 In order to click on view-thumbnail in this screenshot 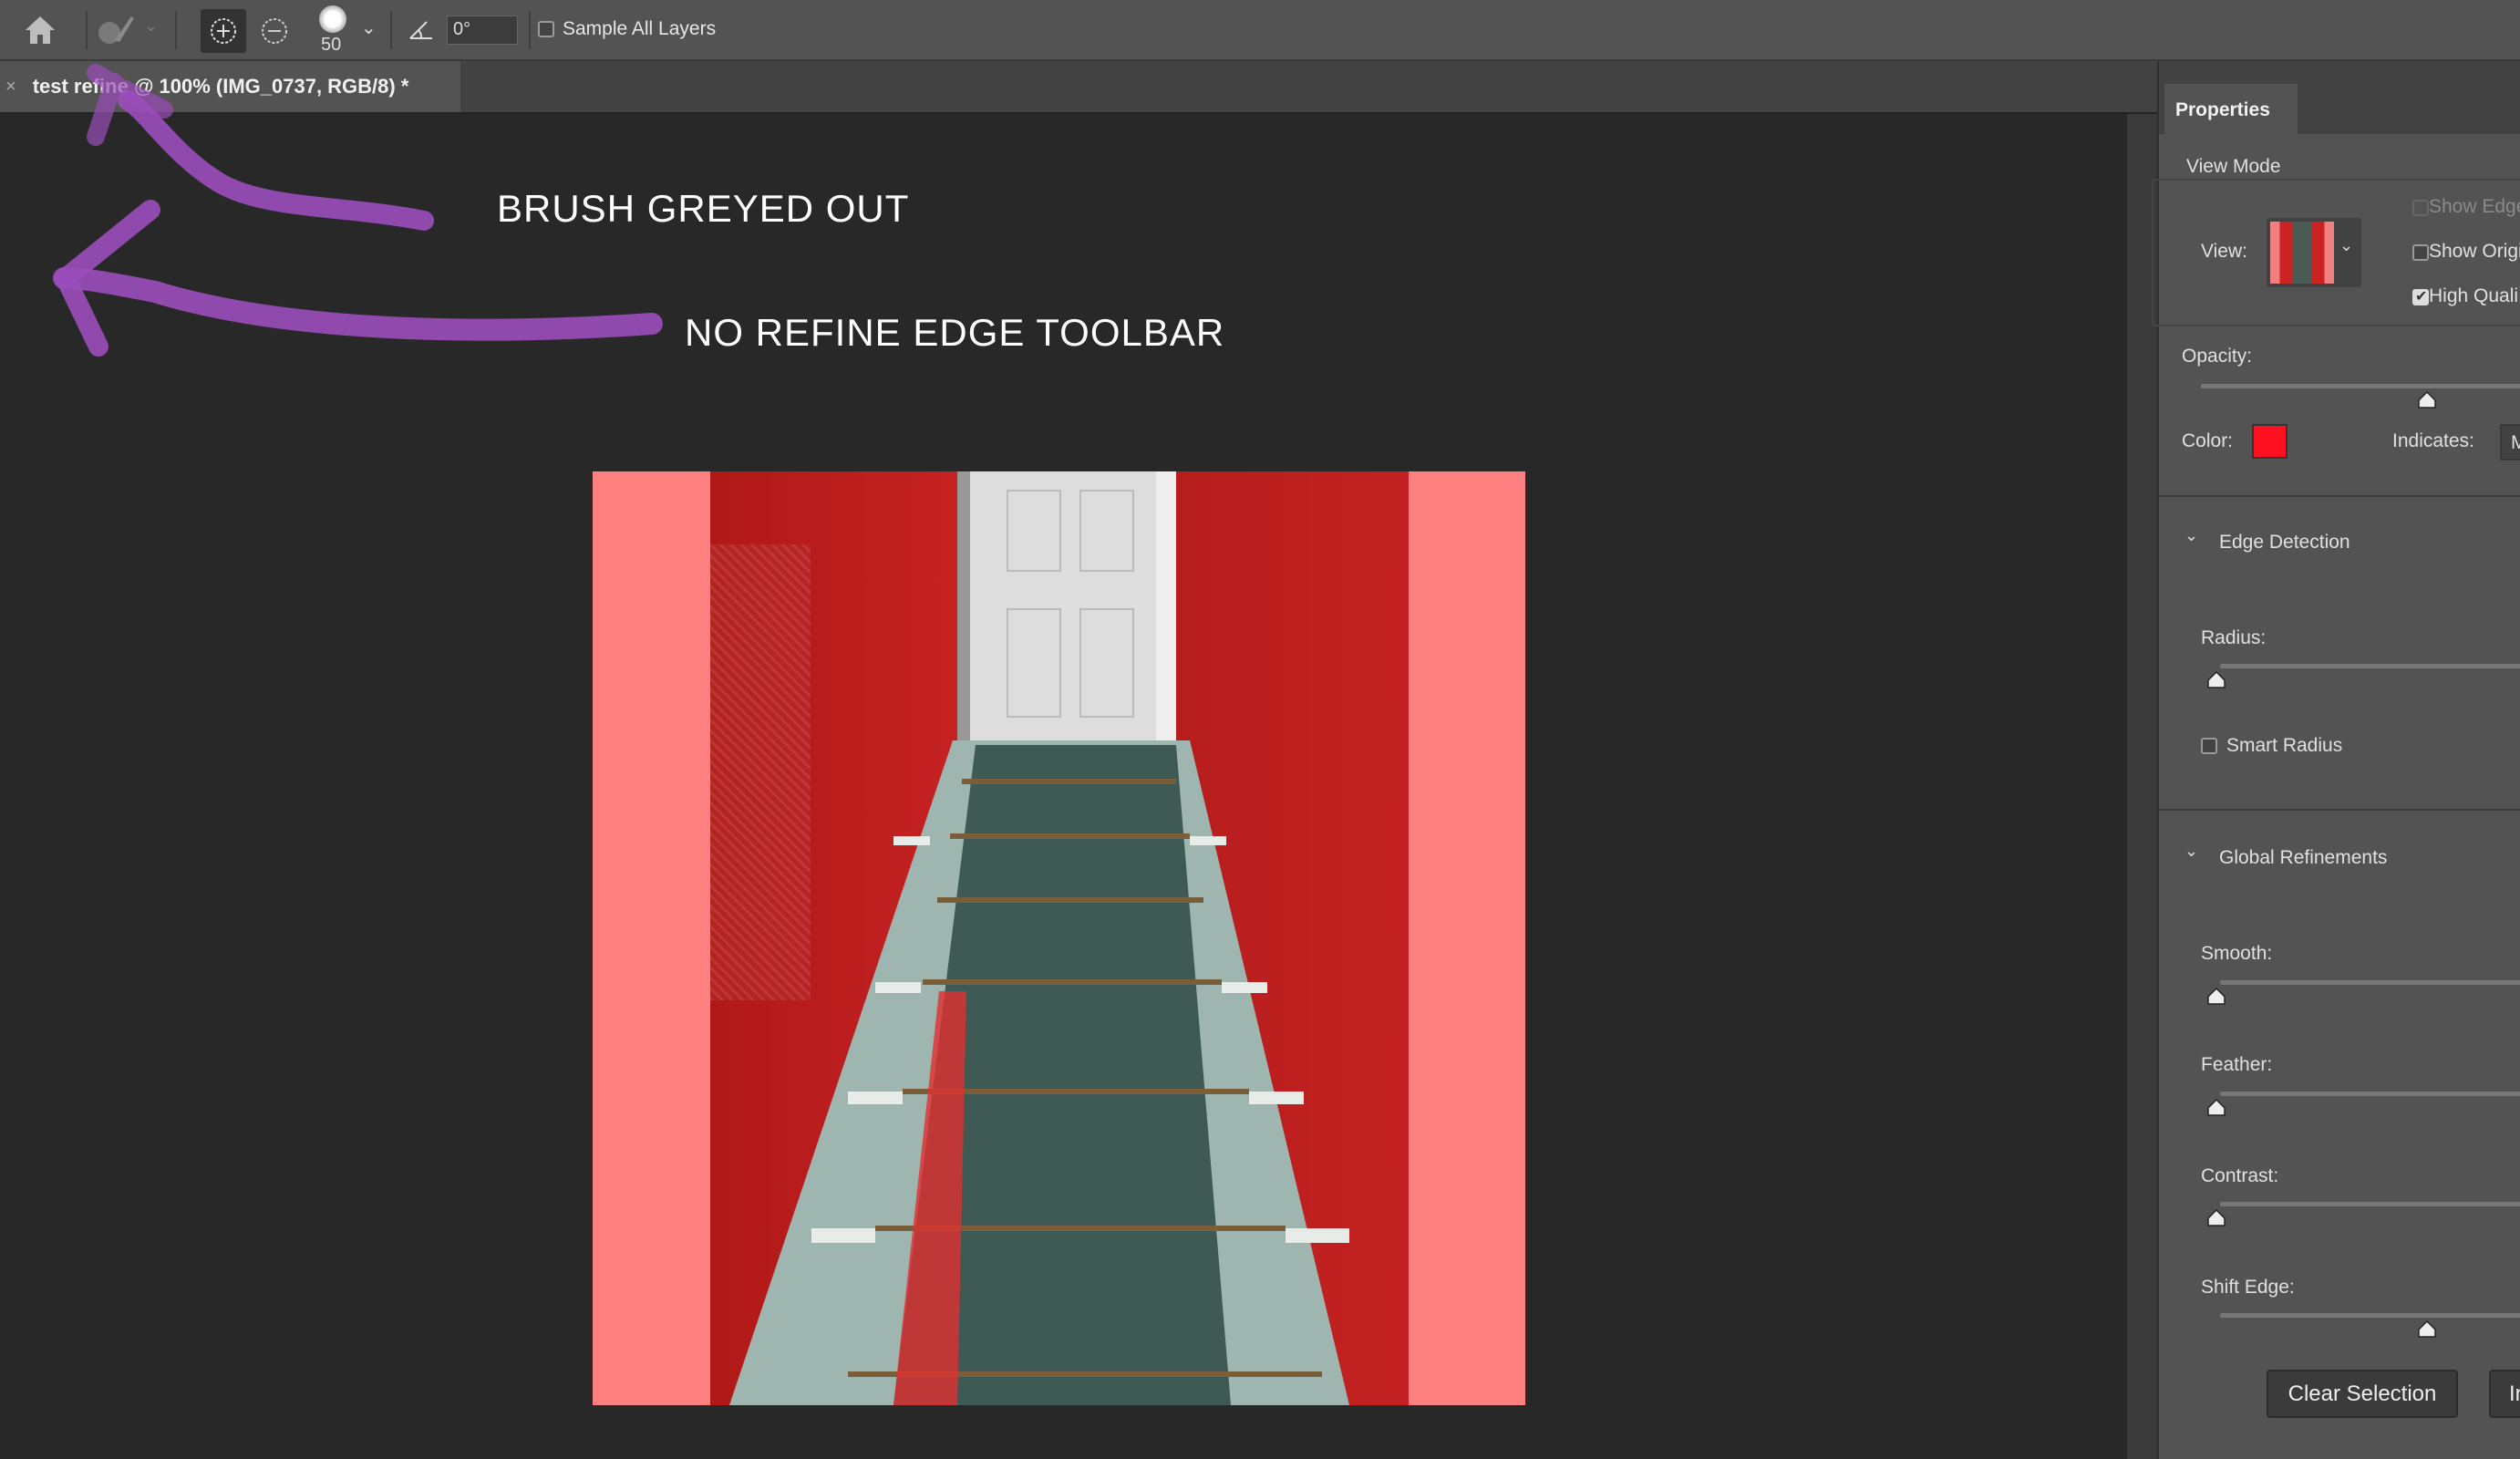, I will do `click(2302, 253)`.